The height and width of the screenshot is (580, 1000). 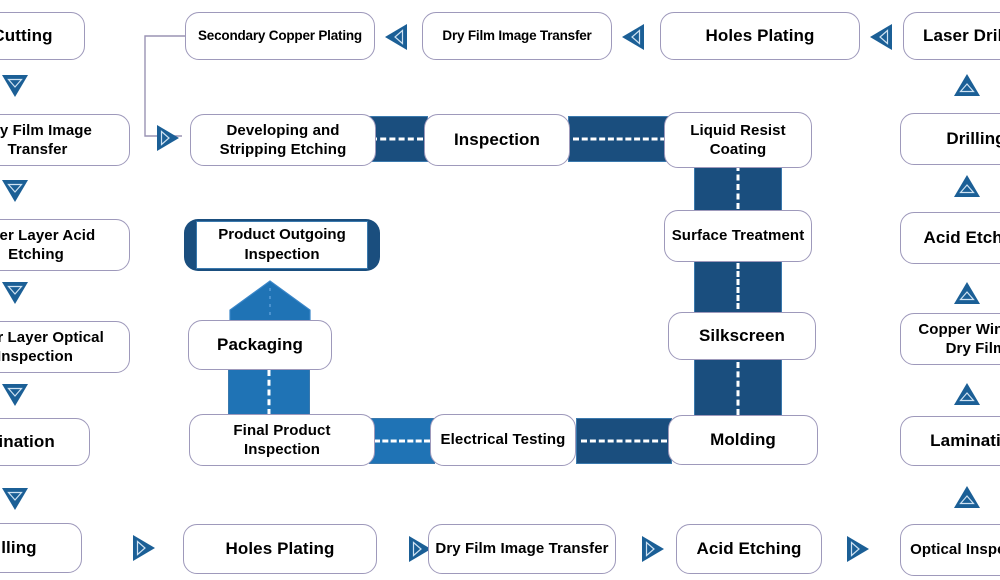 I want to click on arrow-left-icon-laser-drilling-to-holes-plating, so click(x=881, y=37).